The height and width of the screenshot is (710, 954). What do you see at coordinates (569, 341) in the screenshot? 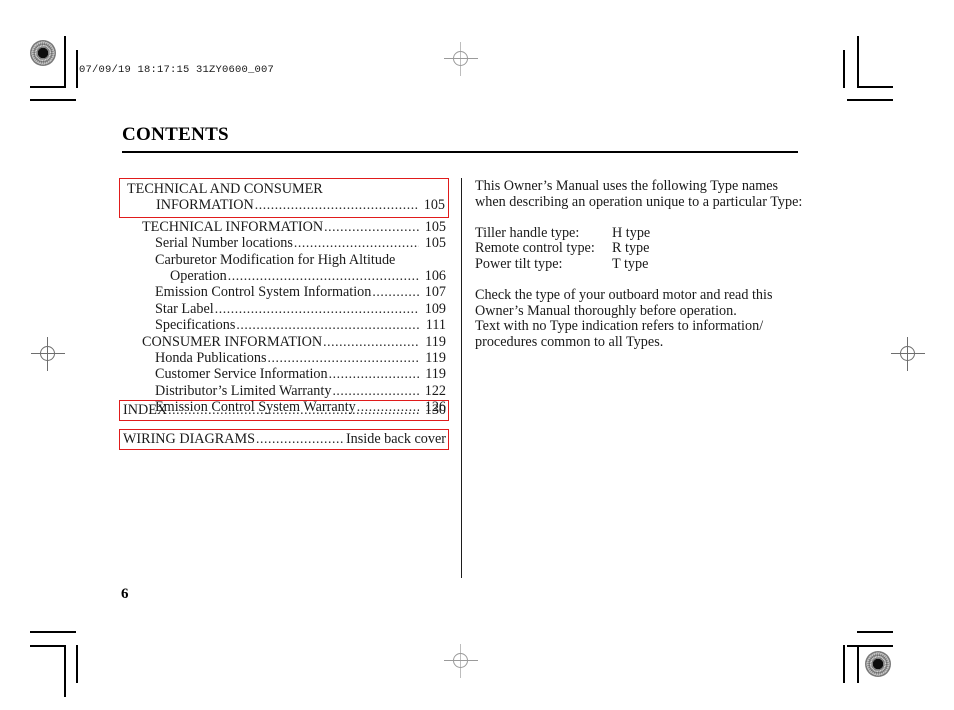
I see `closing-line-4: procedures common to all Types.` at bounding box center [569, 341].